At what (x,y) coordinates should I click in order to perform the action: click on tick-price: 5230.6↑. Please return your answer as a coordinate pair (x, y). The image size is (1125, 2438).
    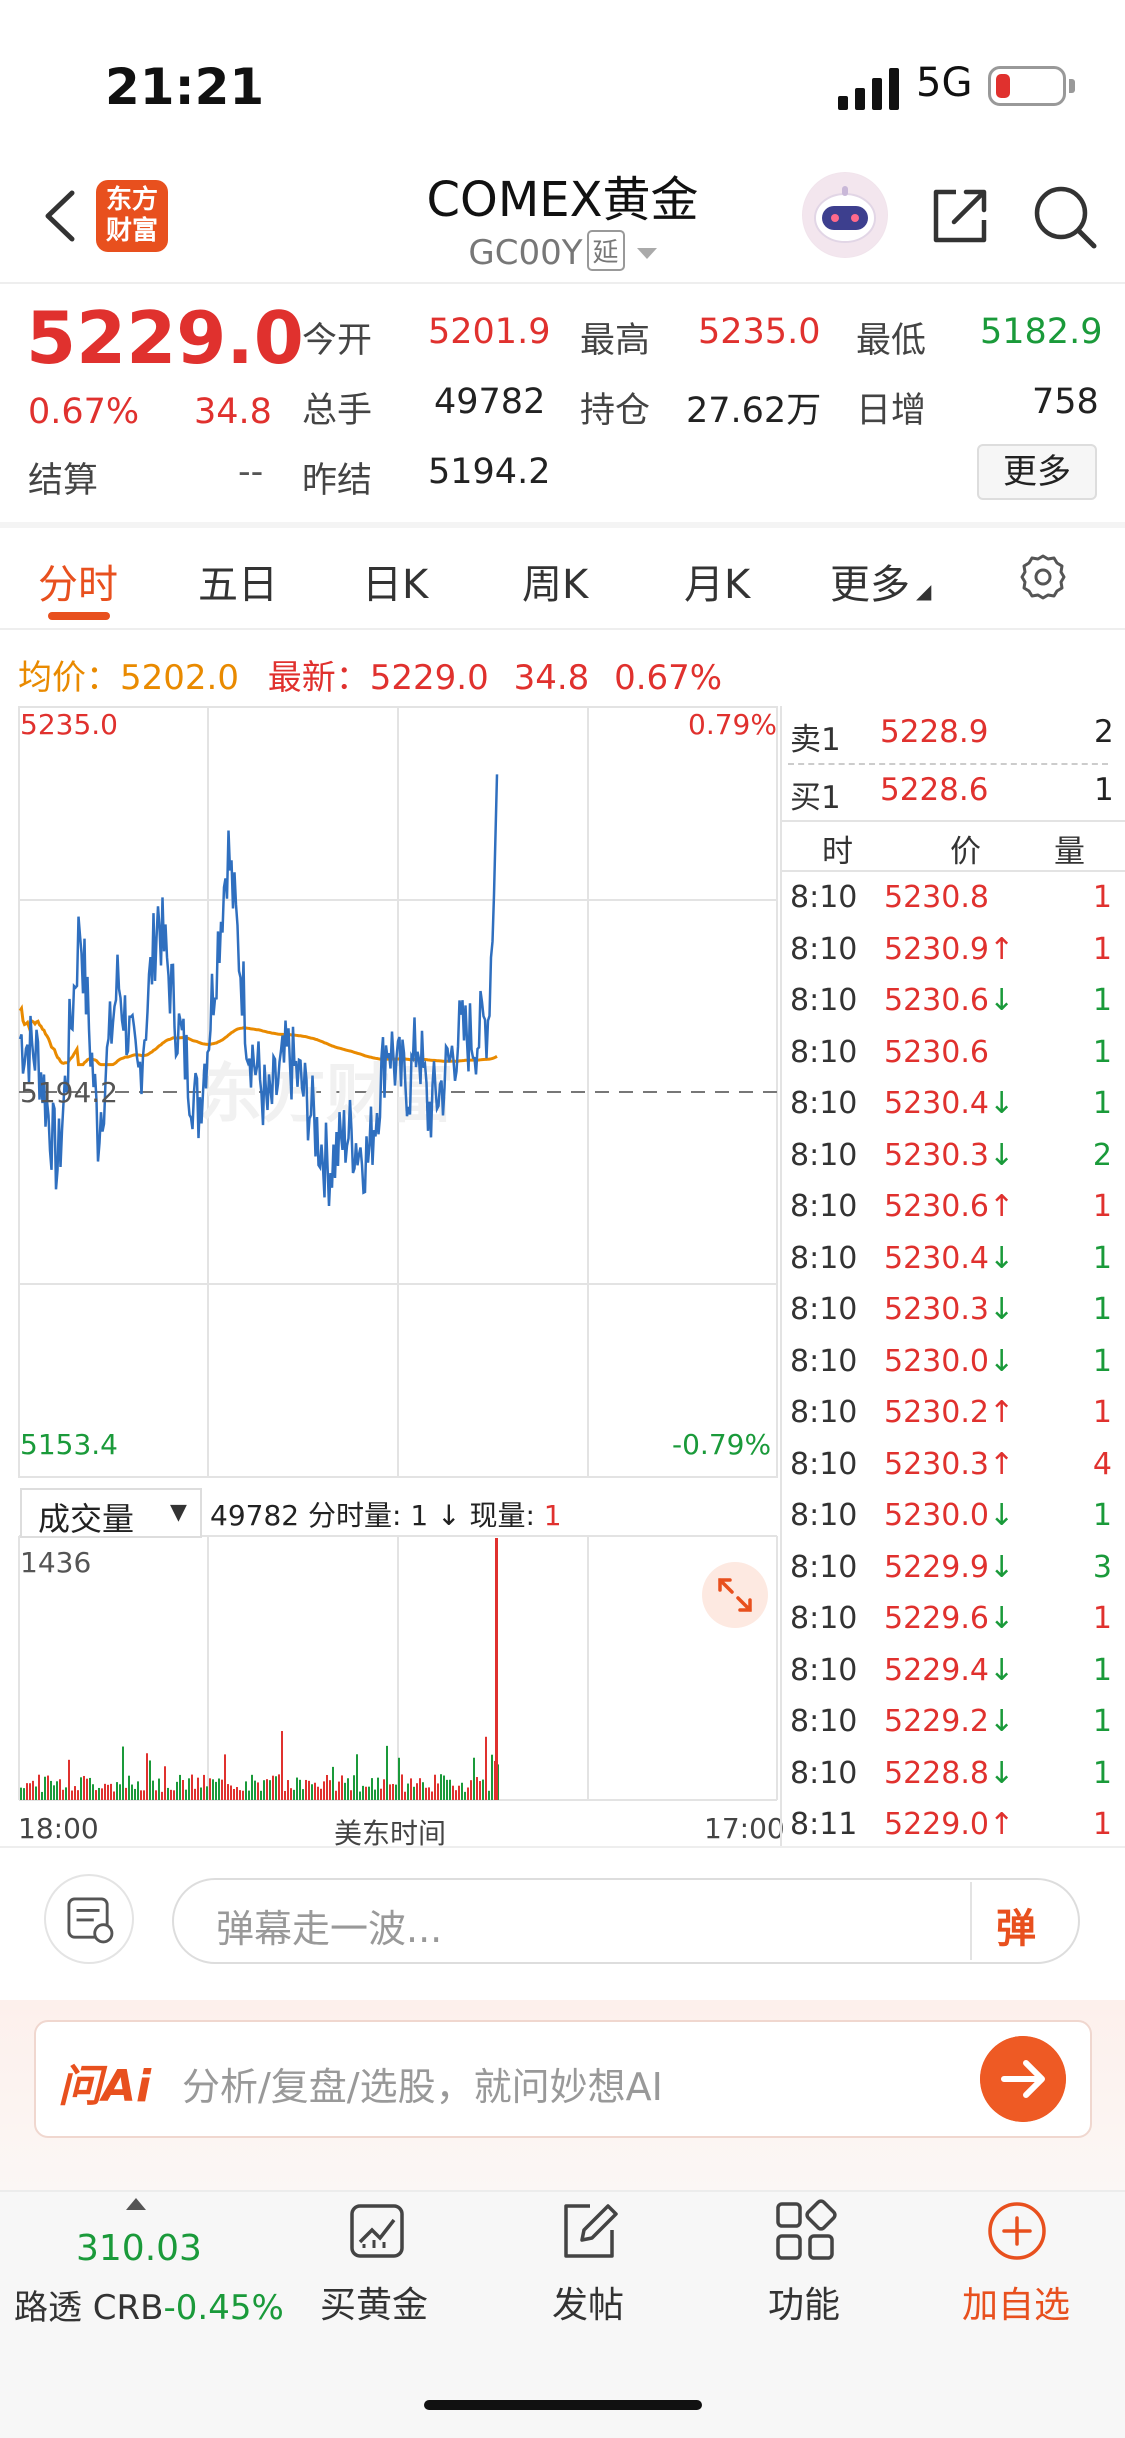
    Looking at the image, I should click on (949, 1206).